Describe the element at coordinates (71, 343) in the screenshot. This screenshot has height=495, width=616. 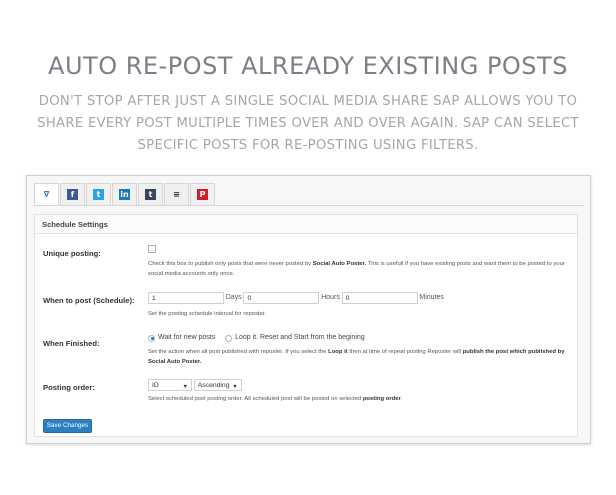
I see `when-finished-label: When Finished:` at that location.